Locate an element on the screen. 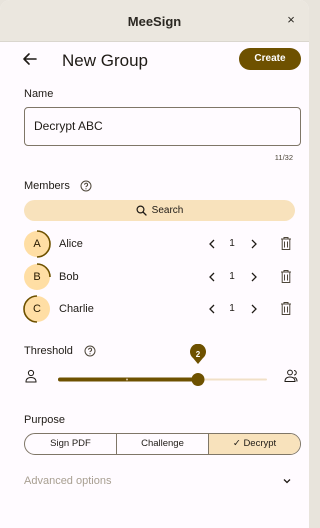 The height and width of the screenshot is (528, 320). person-icon is located at coordinates (31, 376).